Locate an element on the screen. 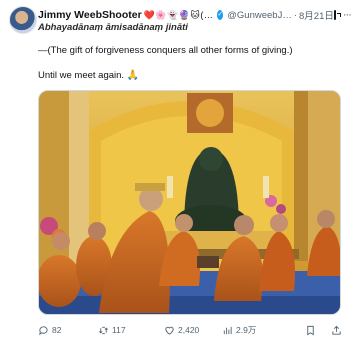 The height and width of the screenshot is (343, 351). like-button: 2,420 is located at coordinates (193, 330).